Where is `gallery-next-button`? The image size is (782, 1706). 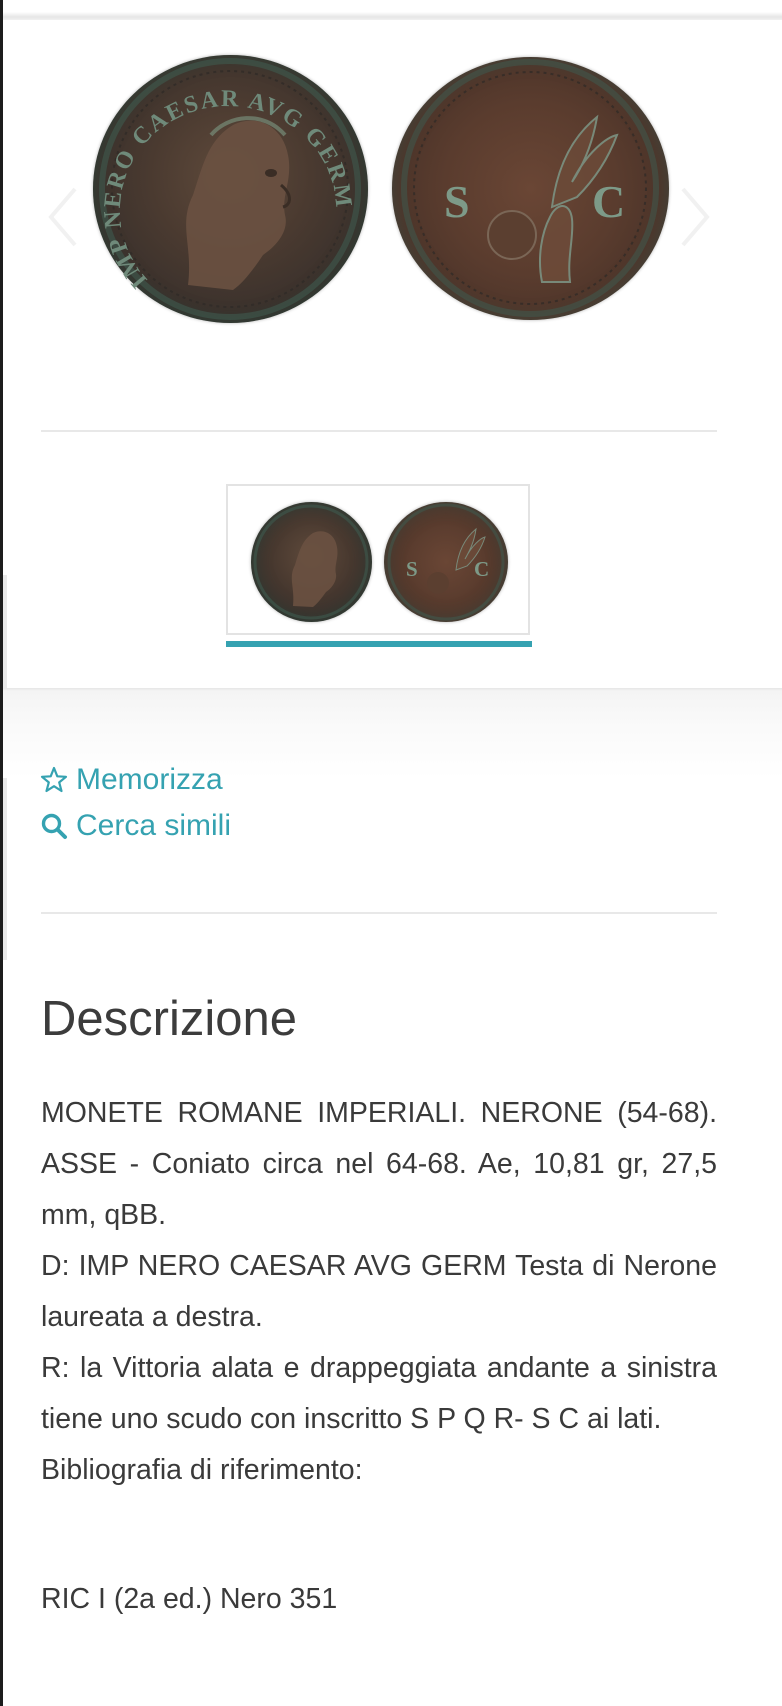 gallery-next-button is located at coordinates (693, 217).